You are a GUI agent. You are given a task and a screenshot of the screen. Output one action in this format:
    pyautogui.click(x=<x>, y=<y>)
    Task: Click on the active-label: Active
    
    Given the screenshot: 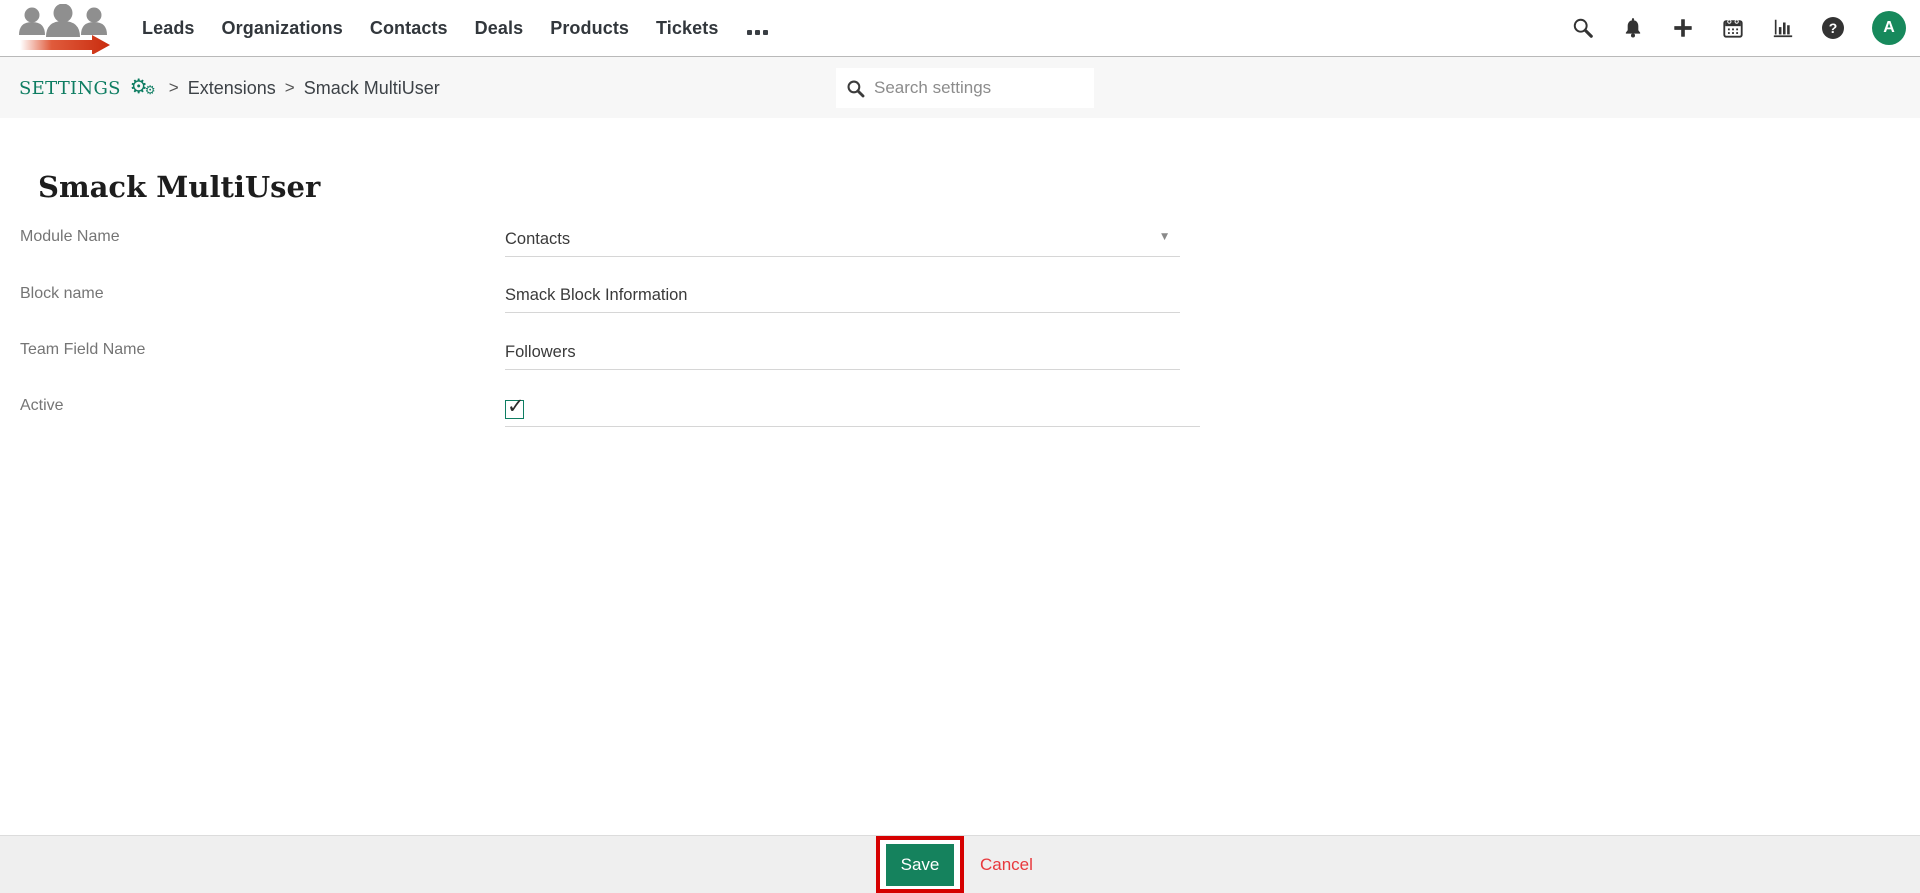 What is the action you would take?
    pyautogui.click(x=42, y=405)
    